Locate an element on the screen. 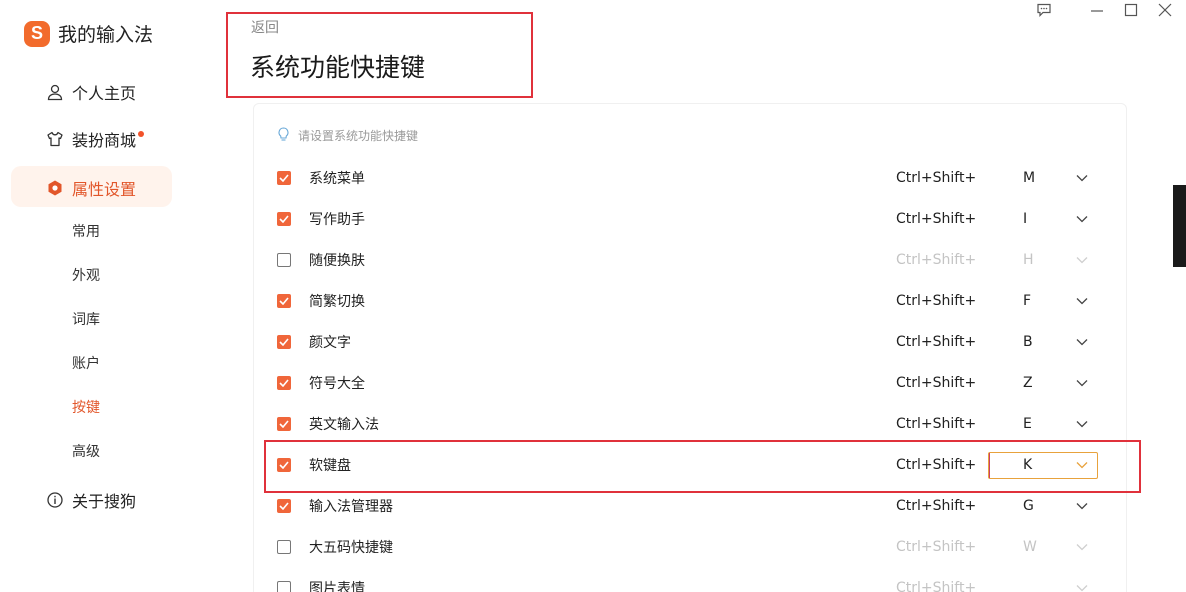 The height and width of the screenshot is (592, 1186). shortcut-row: 大五码快捷键 Ctrl+Shift+ W is located at coordinates (697, 547).